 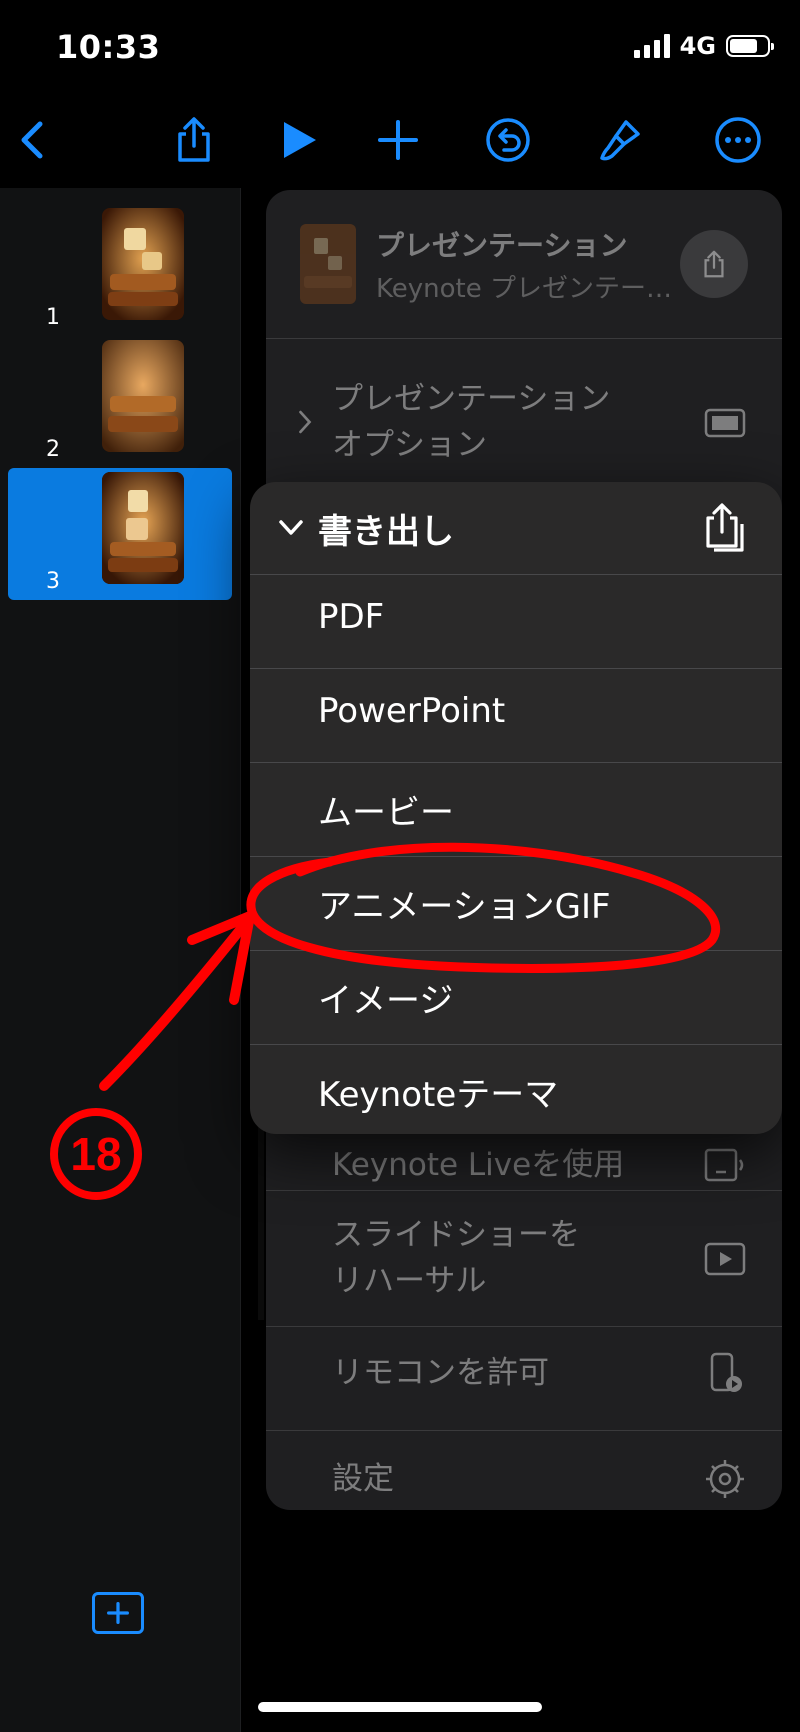 What do you see at coordinates (34, 140) in the screenshot?
I see `back-chevron-icon` at bounding box center [34, 140].